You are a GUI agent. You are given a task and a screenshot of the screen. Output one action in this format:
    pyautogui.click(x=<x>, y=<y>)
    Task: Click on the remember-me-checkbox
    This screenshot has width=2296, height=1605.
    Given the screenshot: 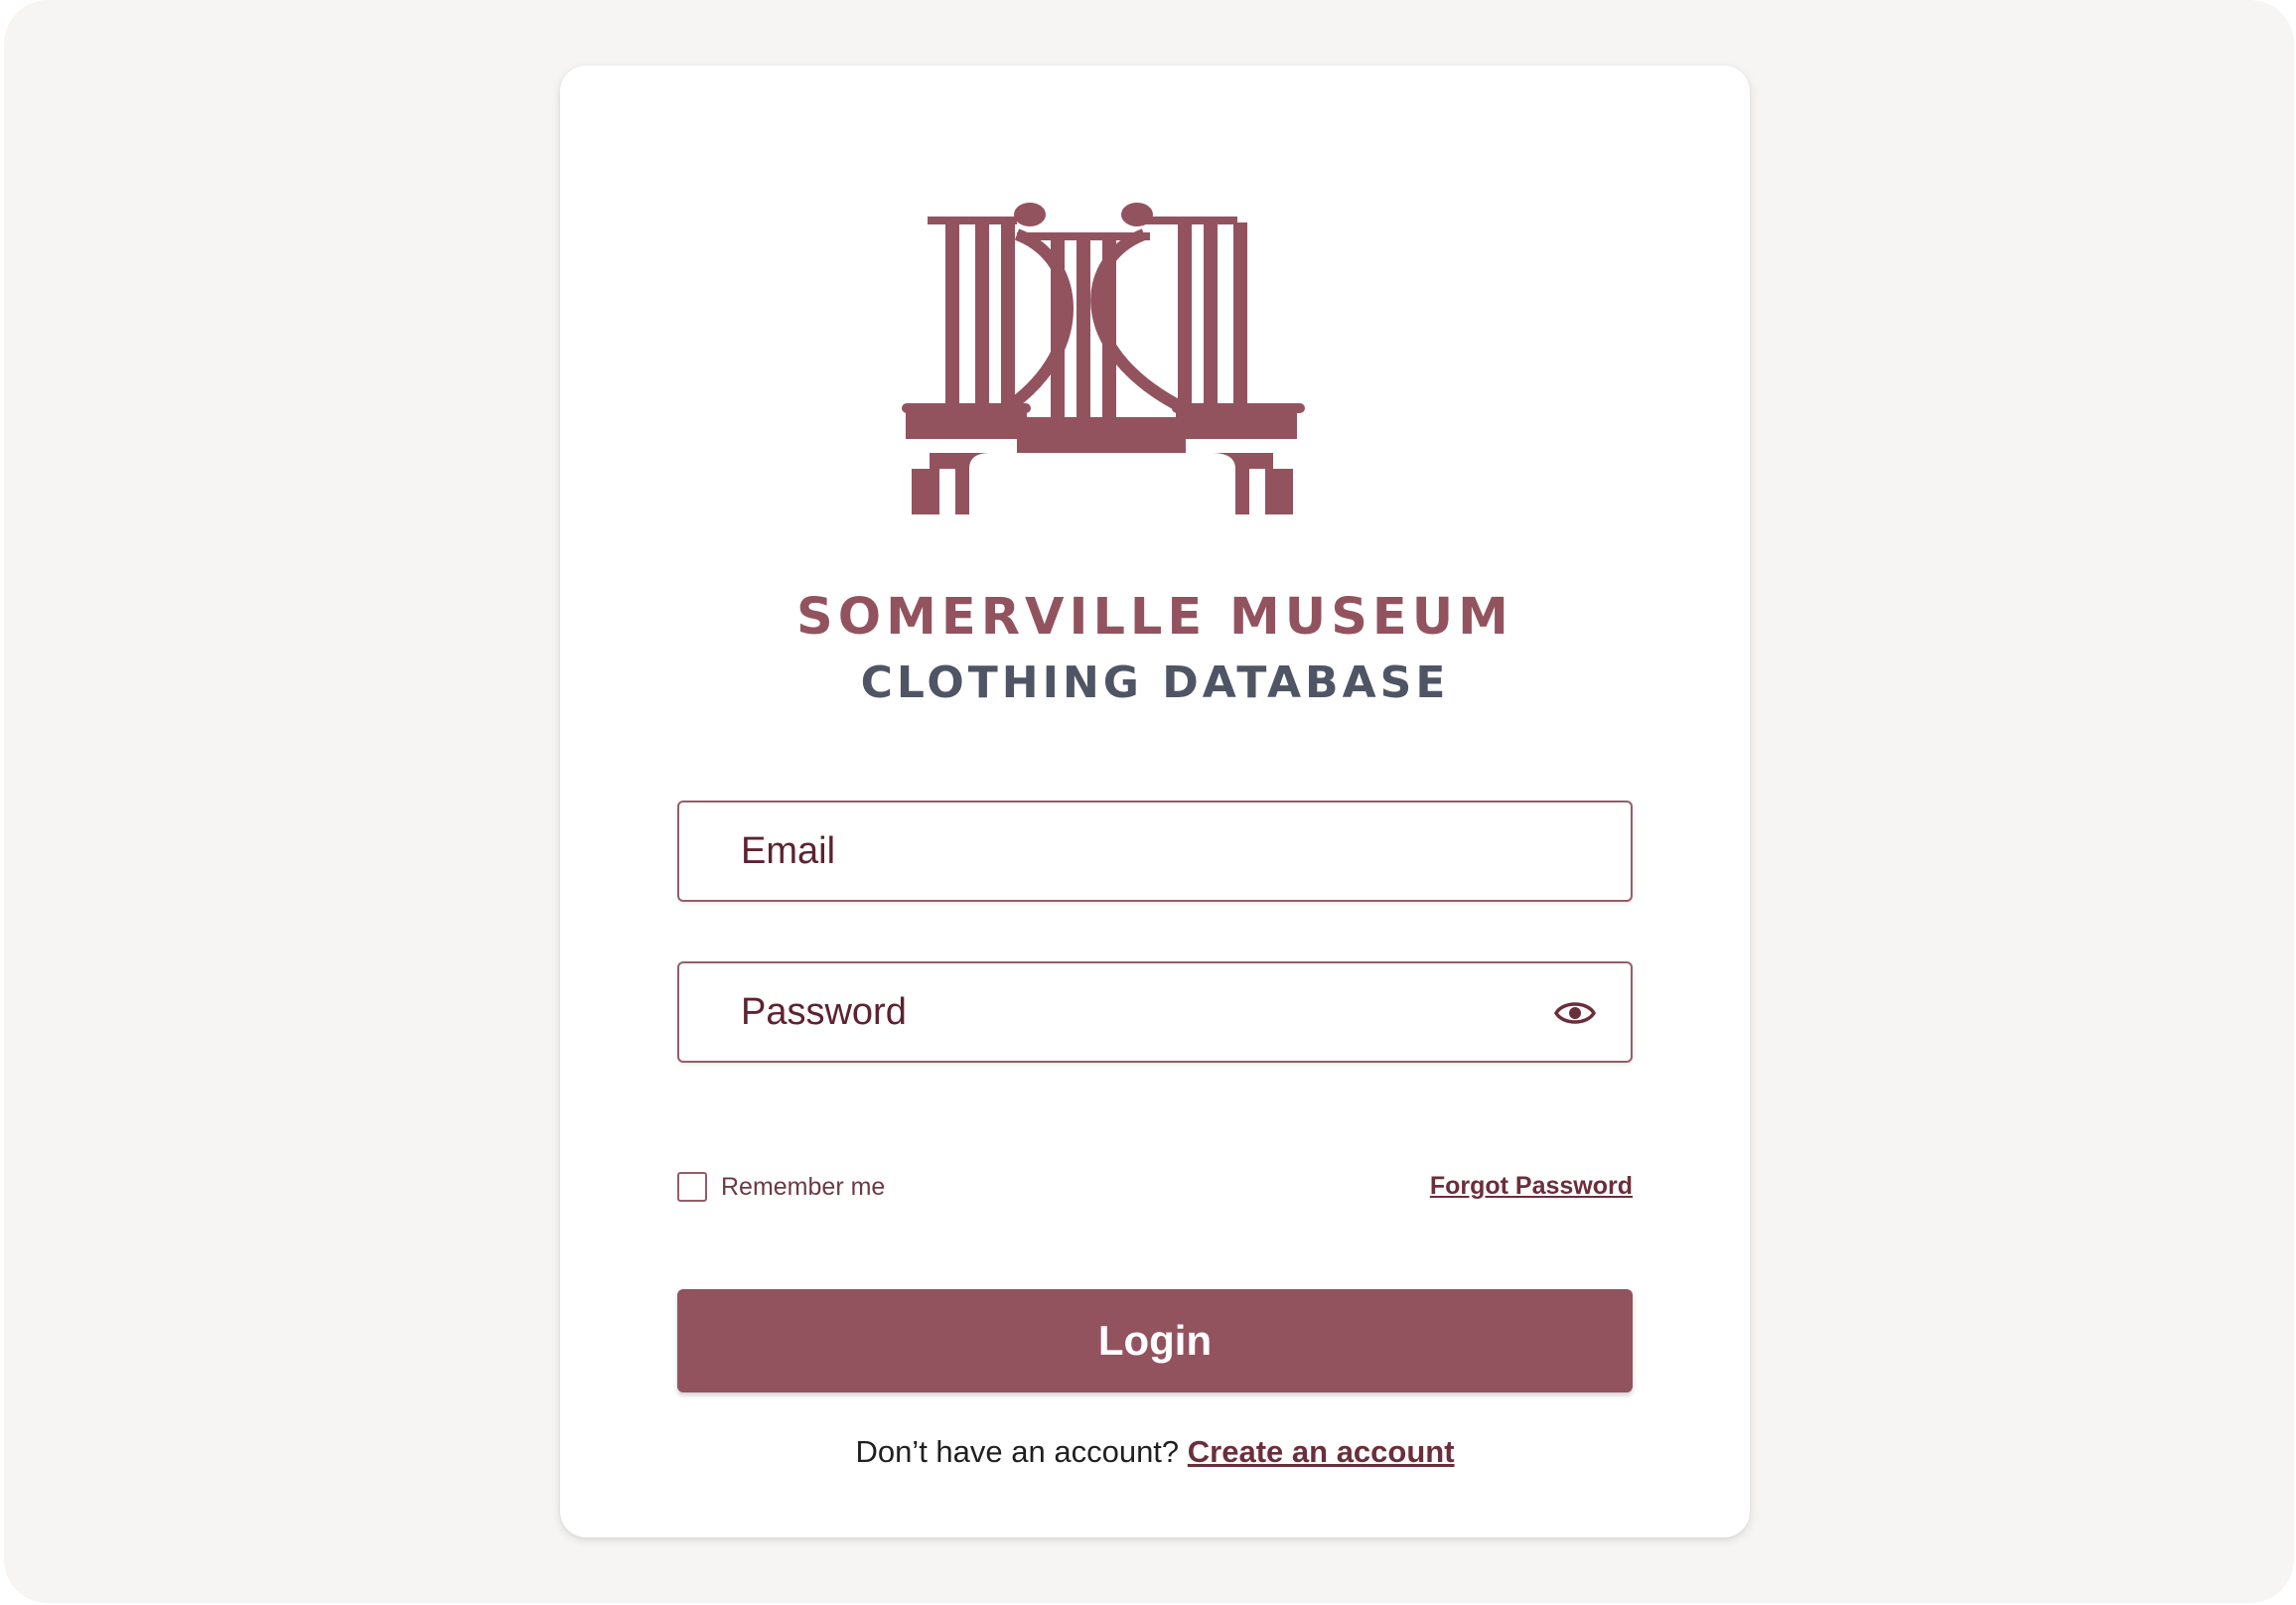 What is the action you would take?
    pyautogui.click(x=692, y=1187)
    